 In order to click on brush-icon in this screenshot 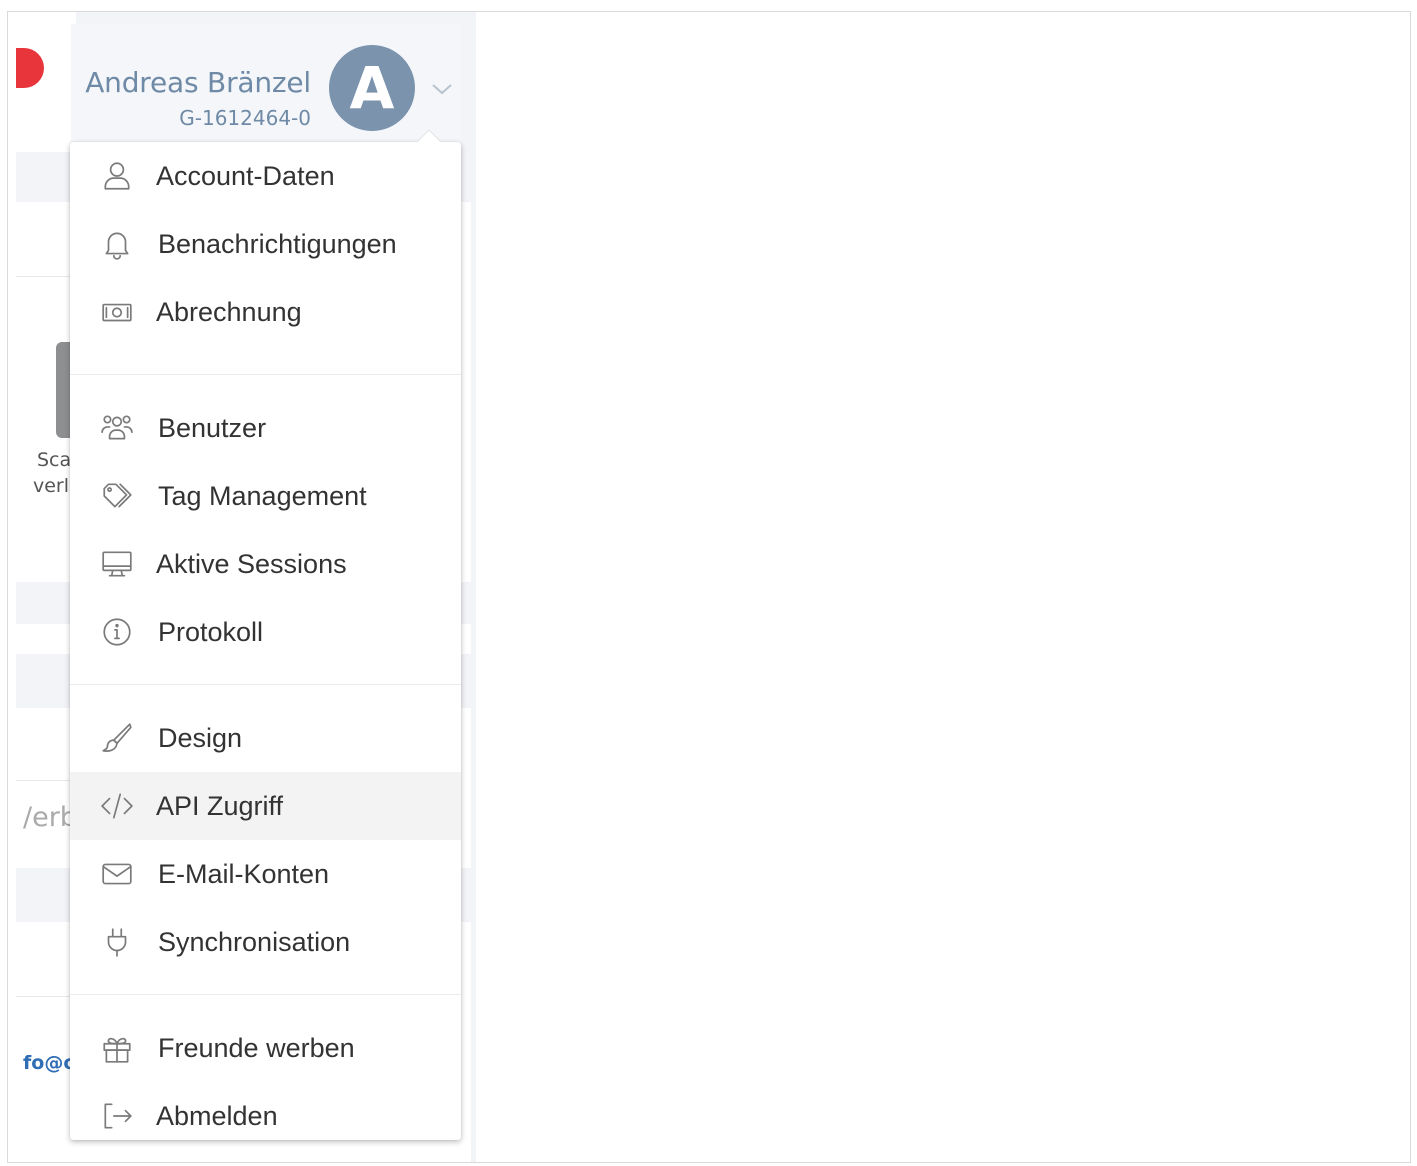, I will do `click(117, 738)`.